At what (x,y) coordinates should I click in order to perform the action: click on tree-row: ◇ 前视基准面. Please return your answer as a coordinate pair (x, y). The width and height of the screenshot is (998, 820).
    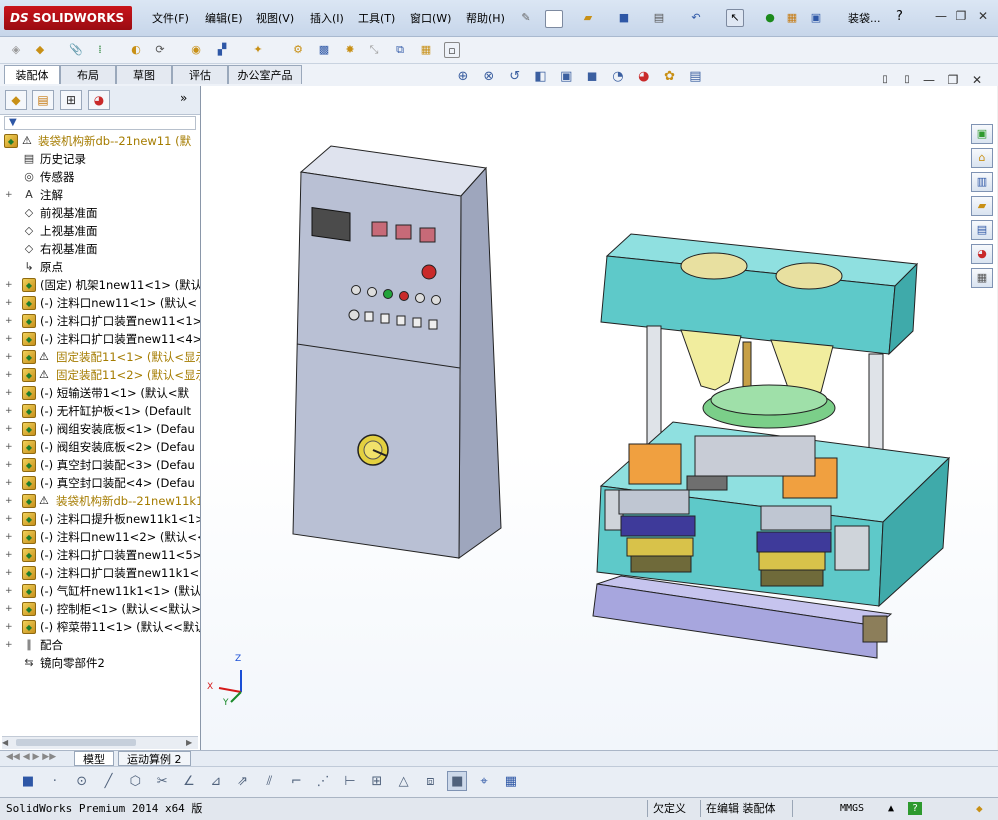
    Looking at the image, I should click on (100, 213).